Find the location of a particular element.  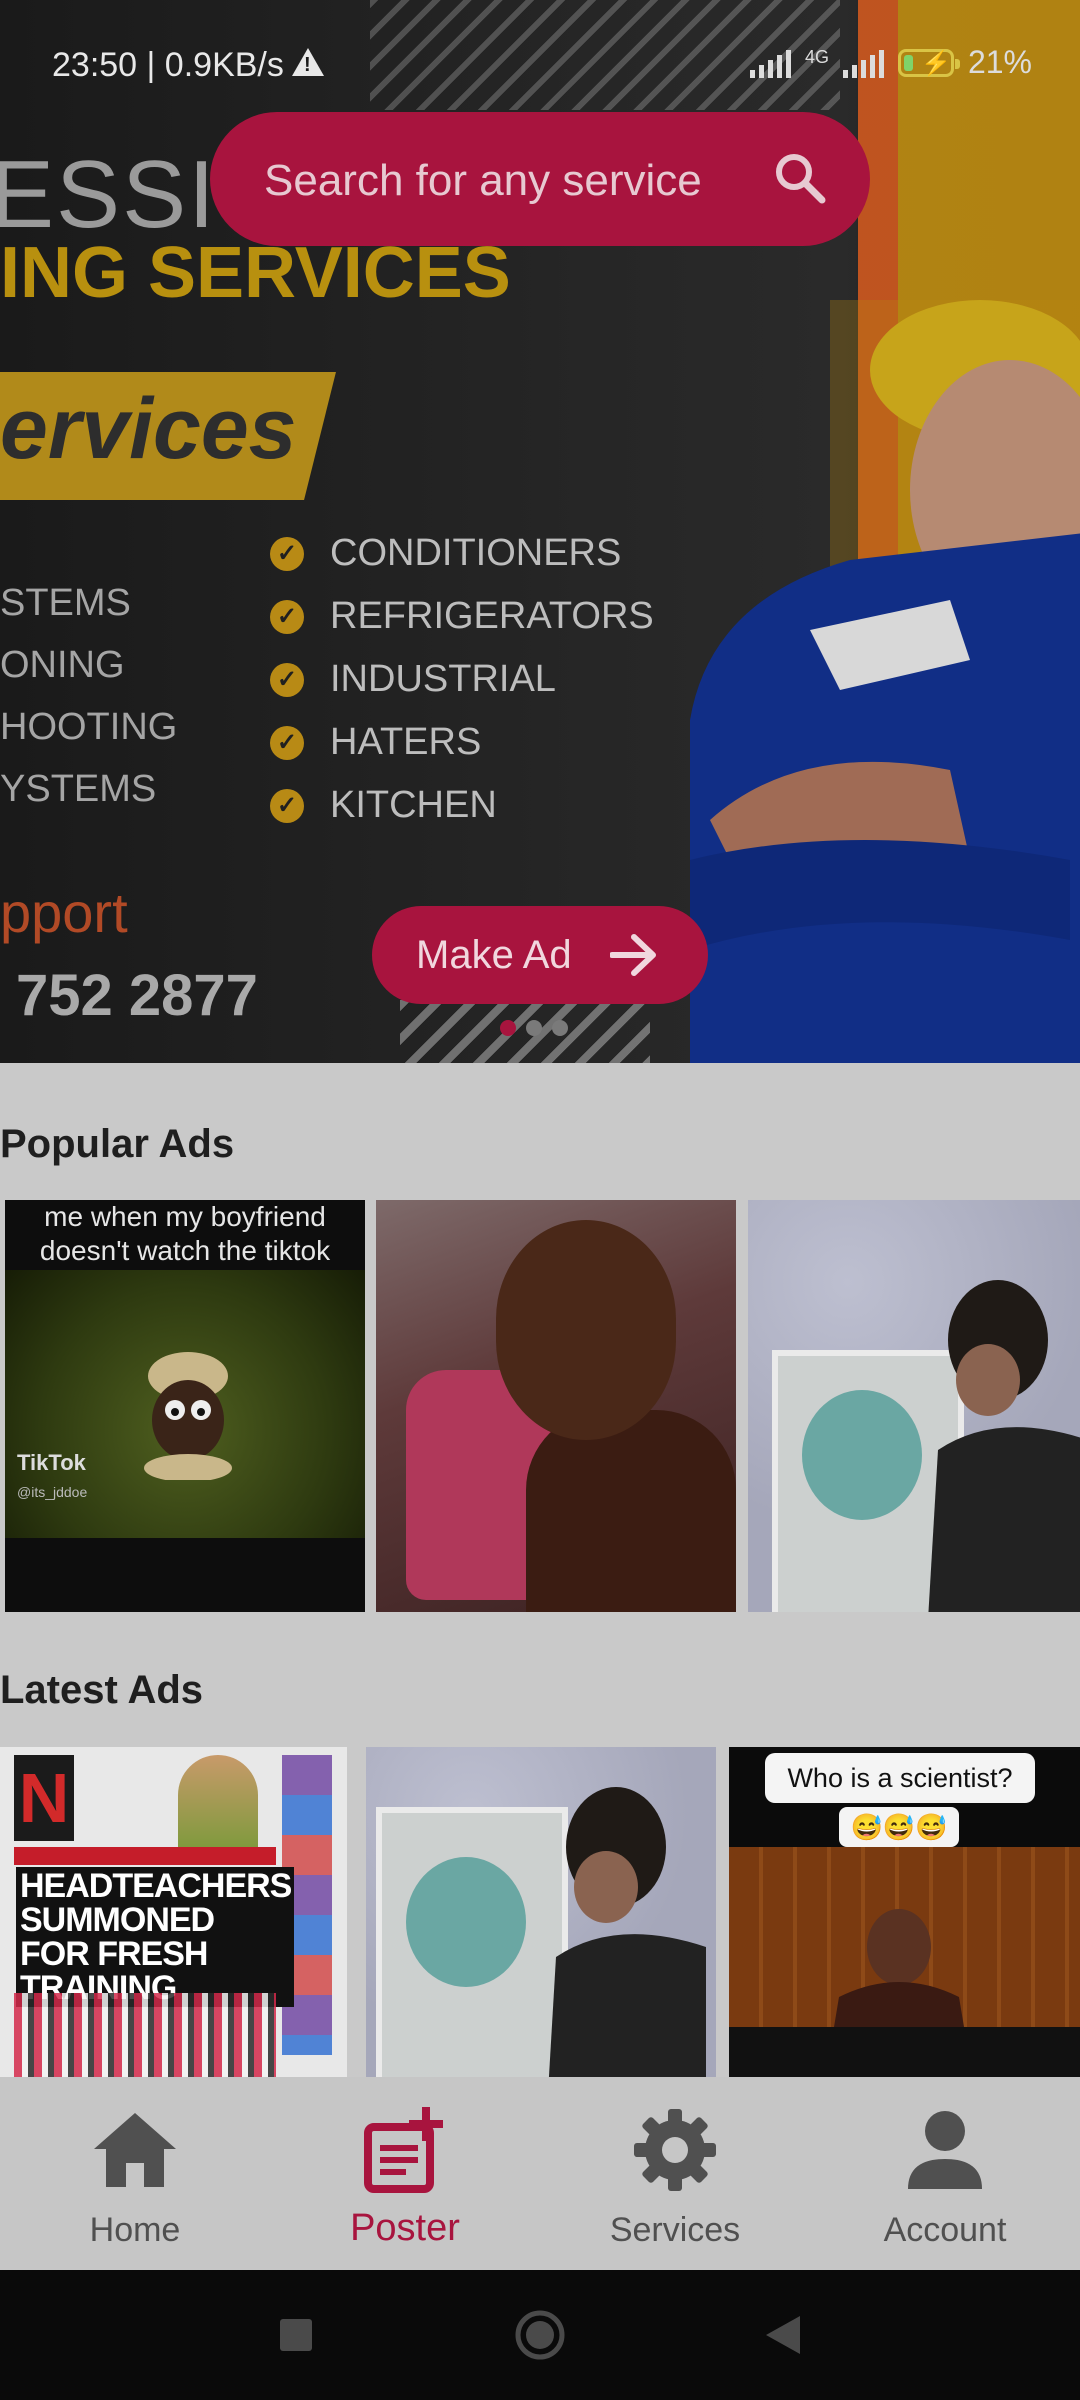

check-label: INDUSTRIAL is located at coordinates (443, 679).